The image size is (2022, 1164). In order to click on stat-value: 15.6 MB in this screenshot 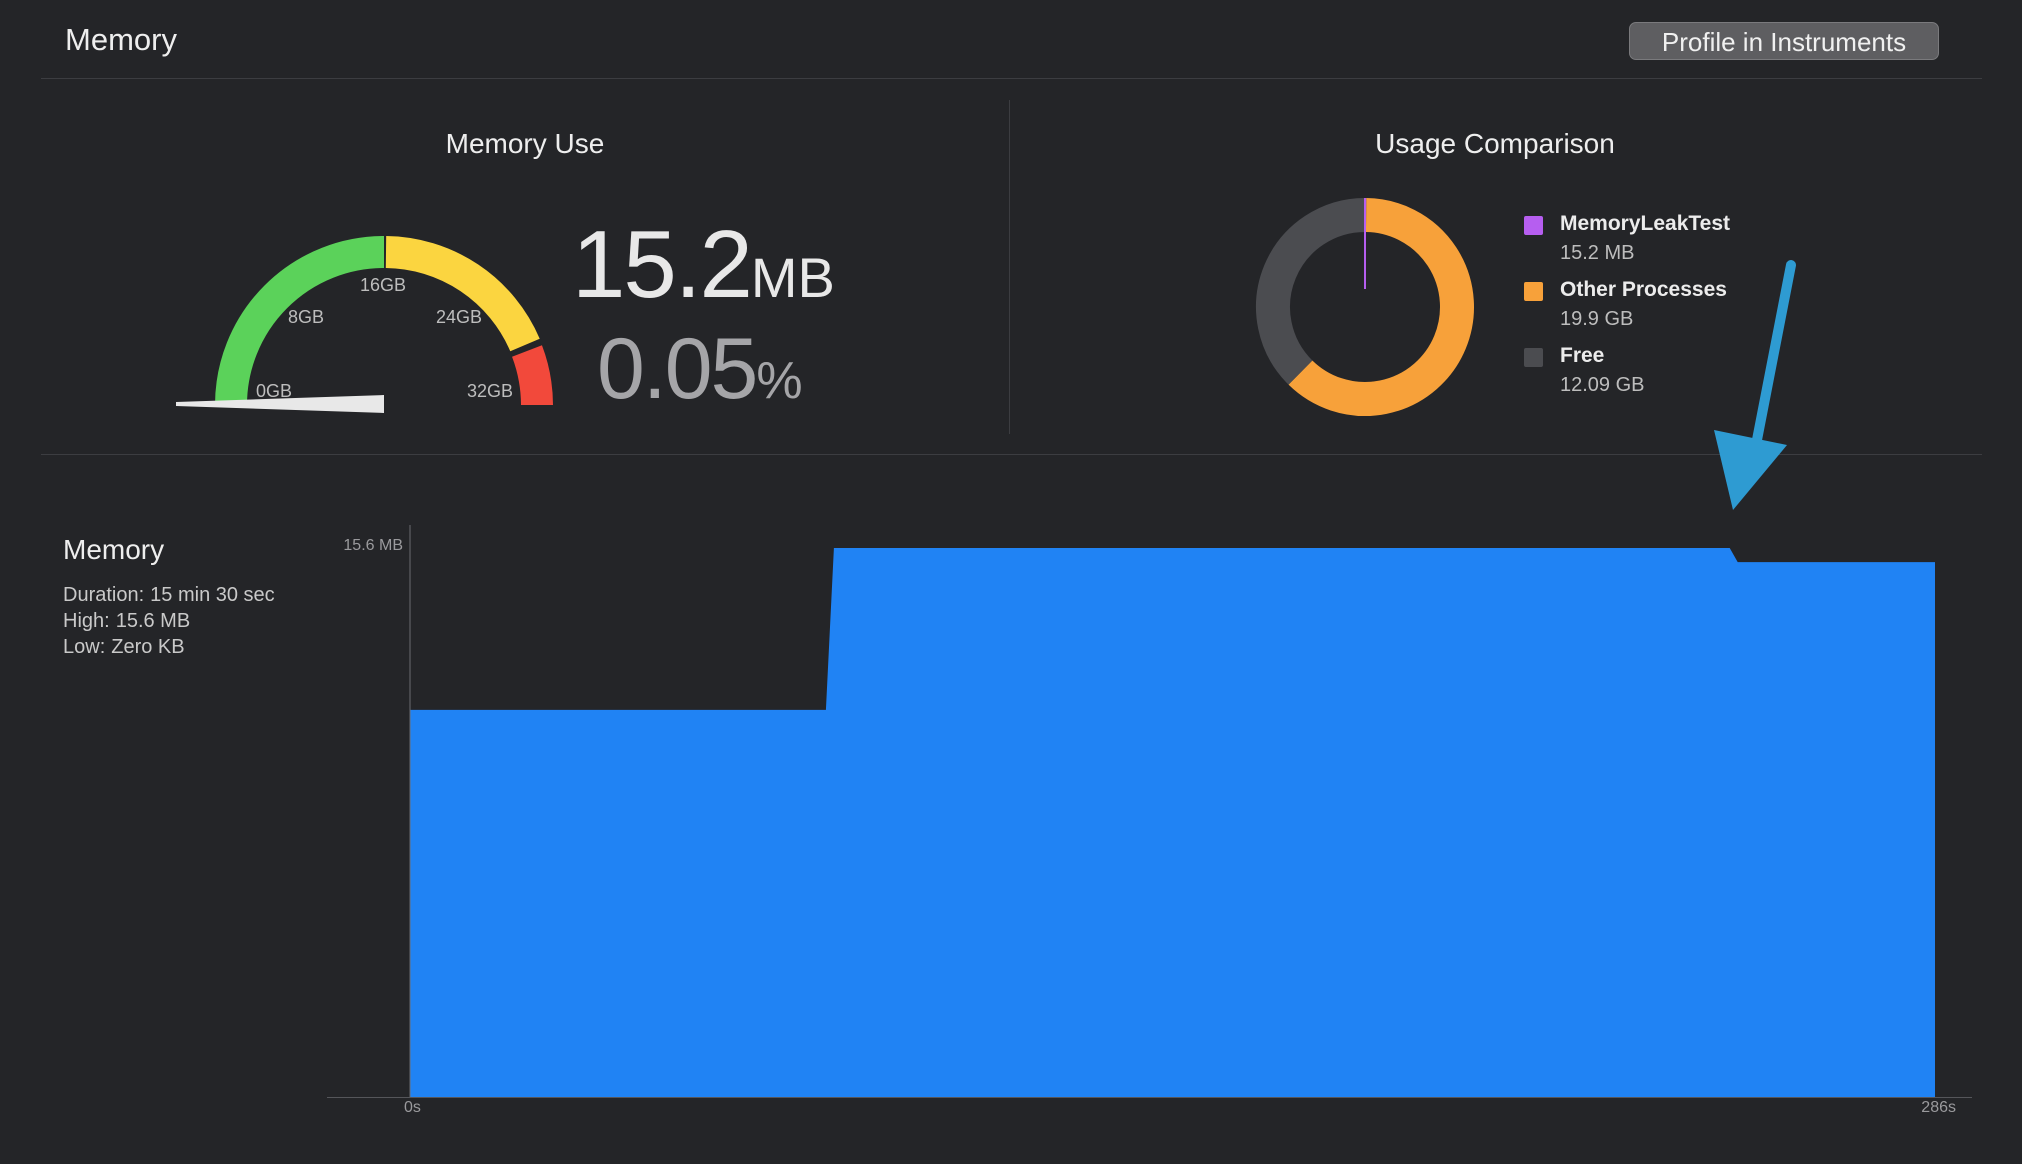, I will do `click(153, 621)`.